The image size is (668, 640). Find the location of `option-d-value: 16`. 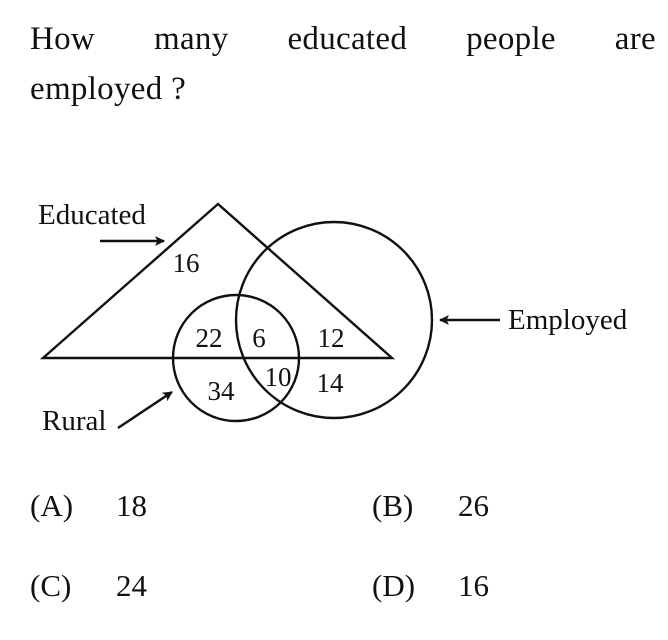

option-d-value: 16 is located at coordinates (473, 585).